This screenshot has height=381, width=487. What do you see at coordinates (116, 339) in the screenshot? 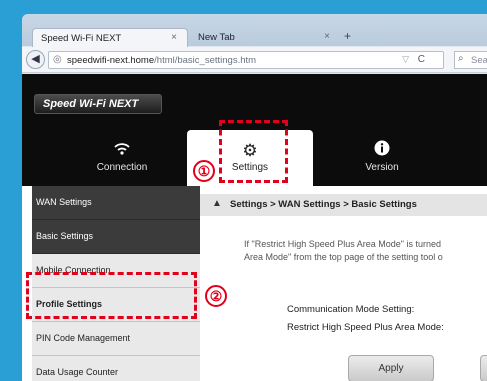
I see `sidebar-item-pin-code-management: PIN Code Management` at bounding box center [116, 339].